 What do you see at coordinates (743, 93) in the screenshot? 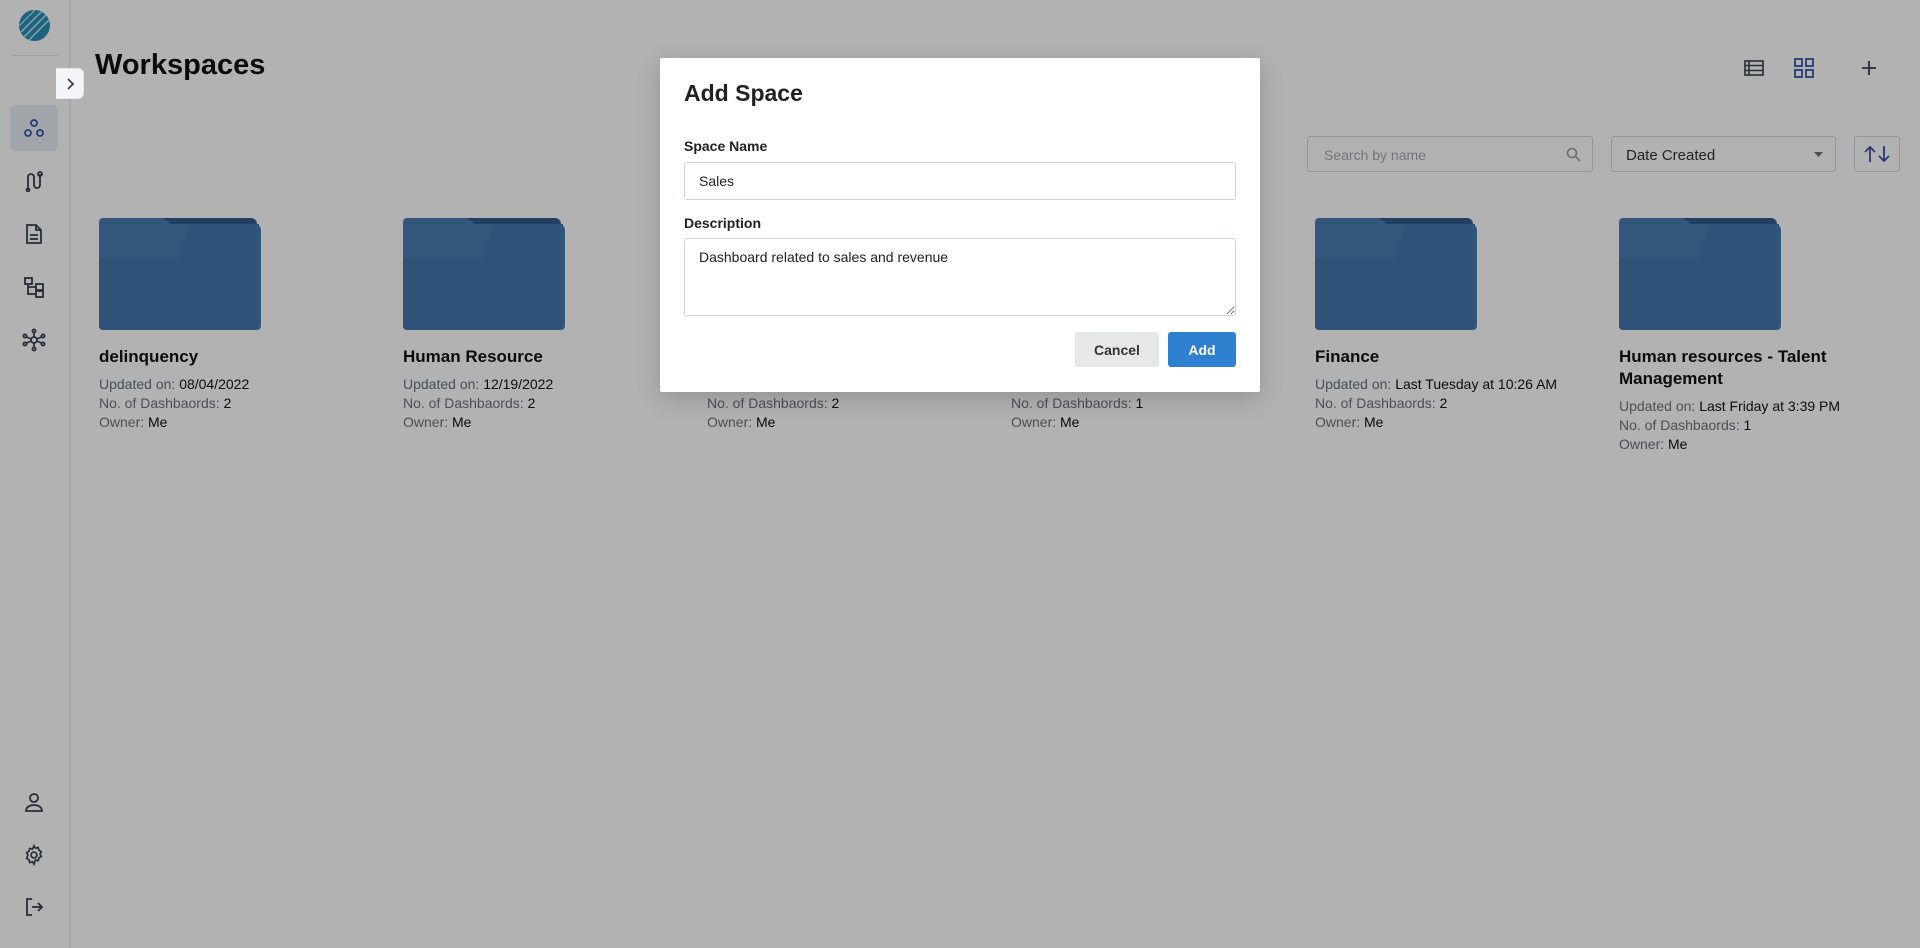
I see `dialog-title: Add Space` at bounding box center [743, 93].